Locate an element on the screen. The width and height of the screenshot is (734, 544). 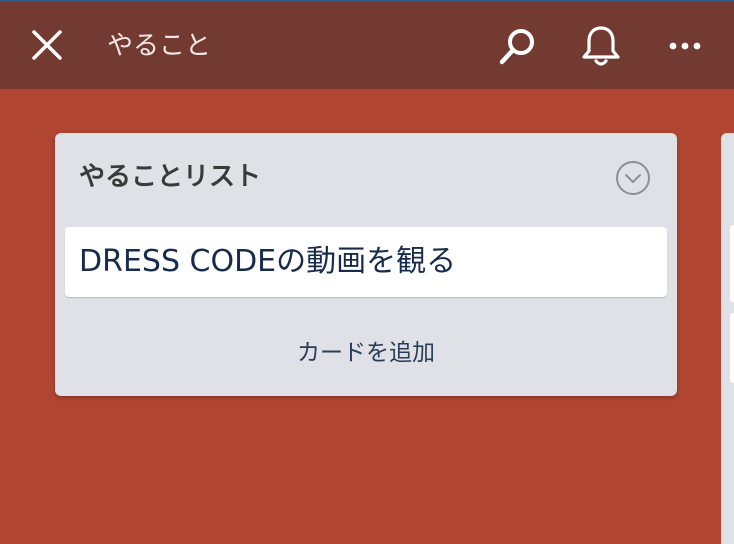
list-menu-button is located at coordinates (633, 178).